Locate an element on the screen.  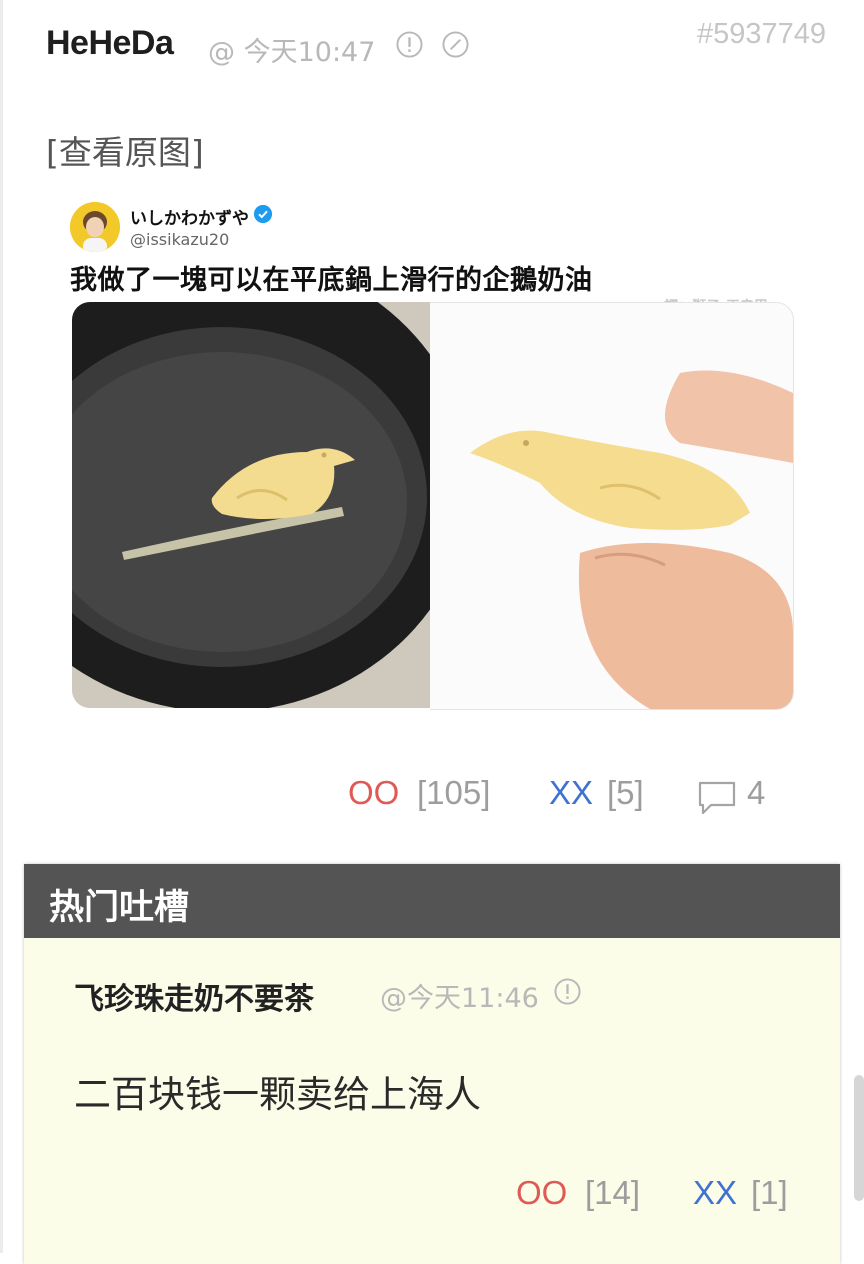
post-author: HeHeDa is located at coordinates (110, 43).